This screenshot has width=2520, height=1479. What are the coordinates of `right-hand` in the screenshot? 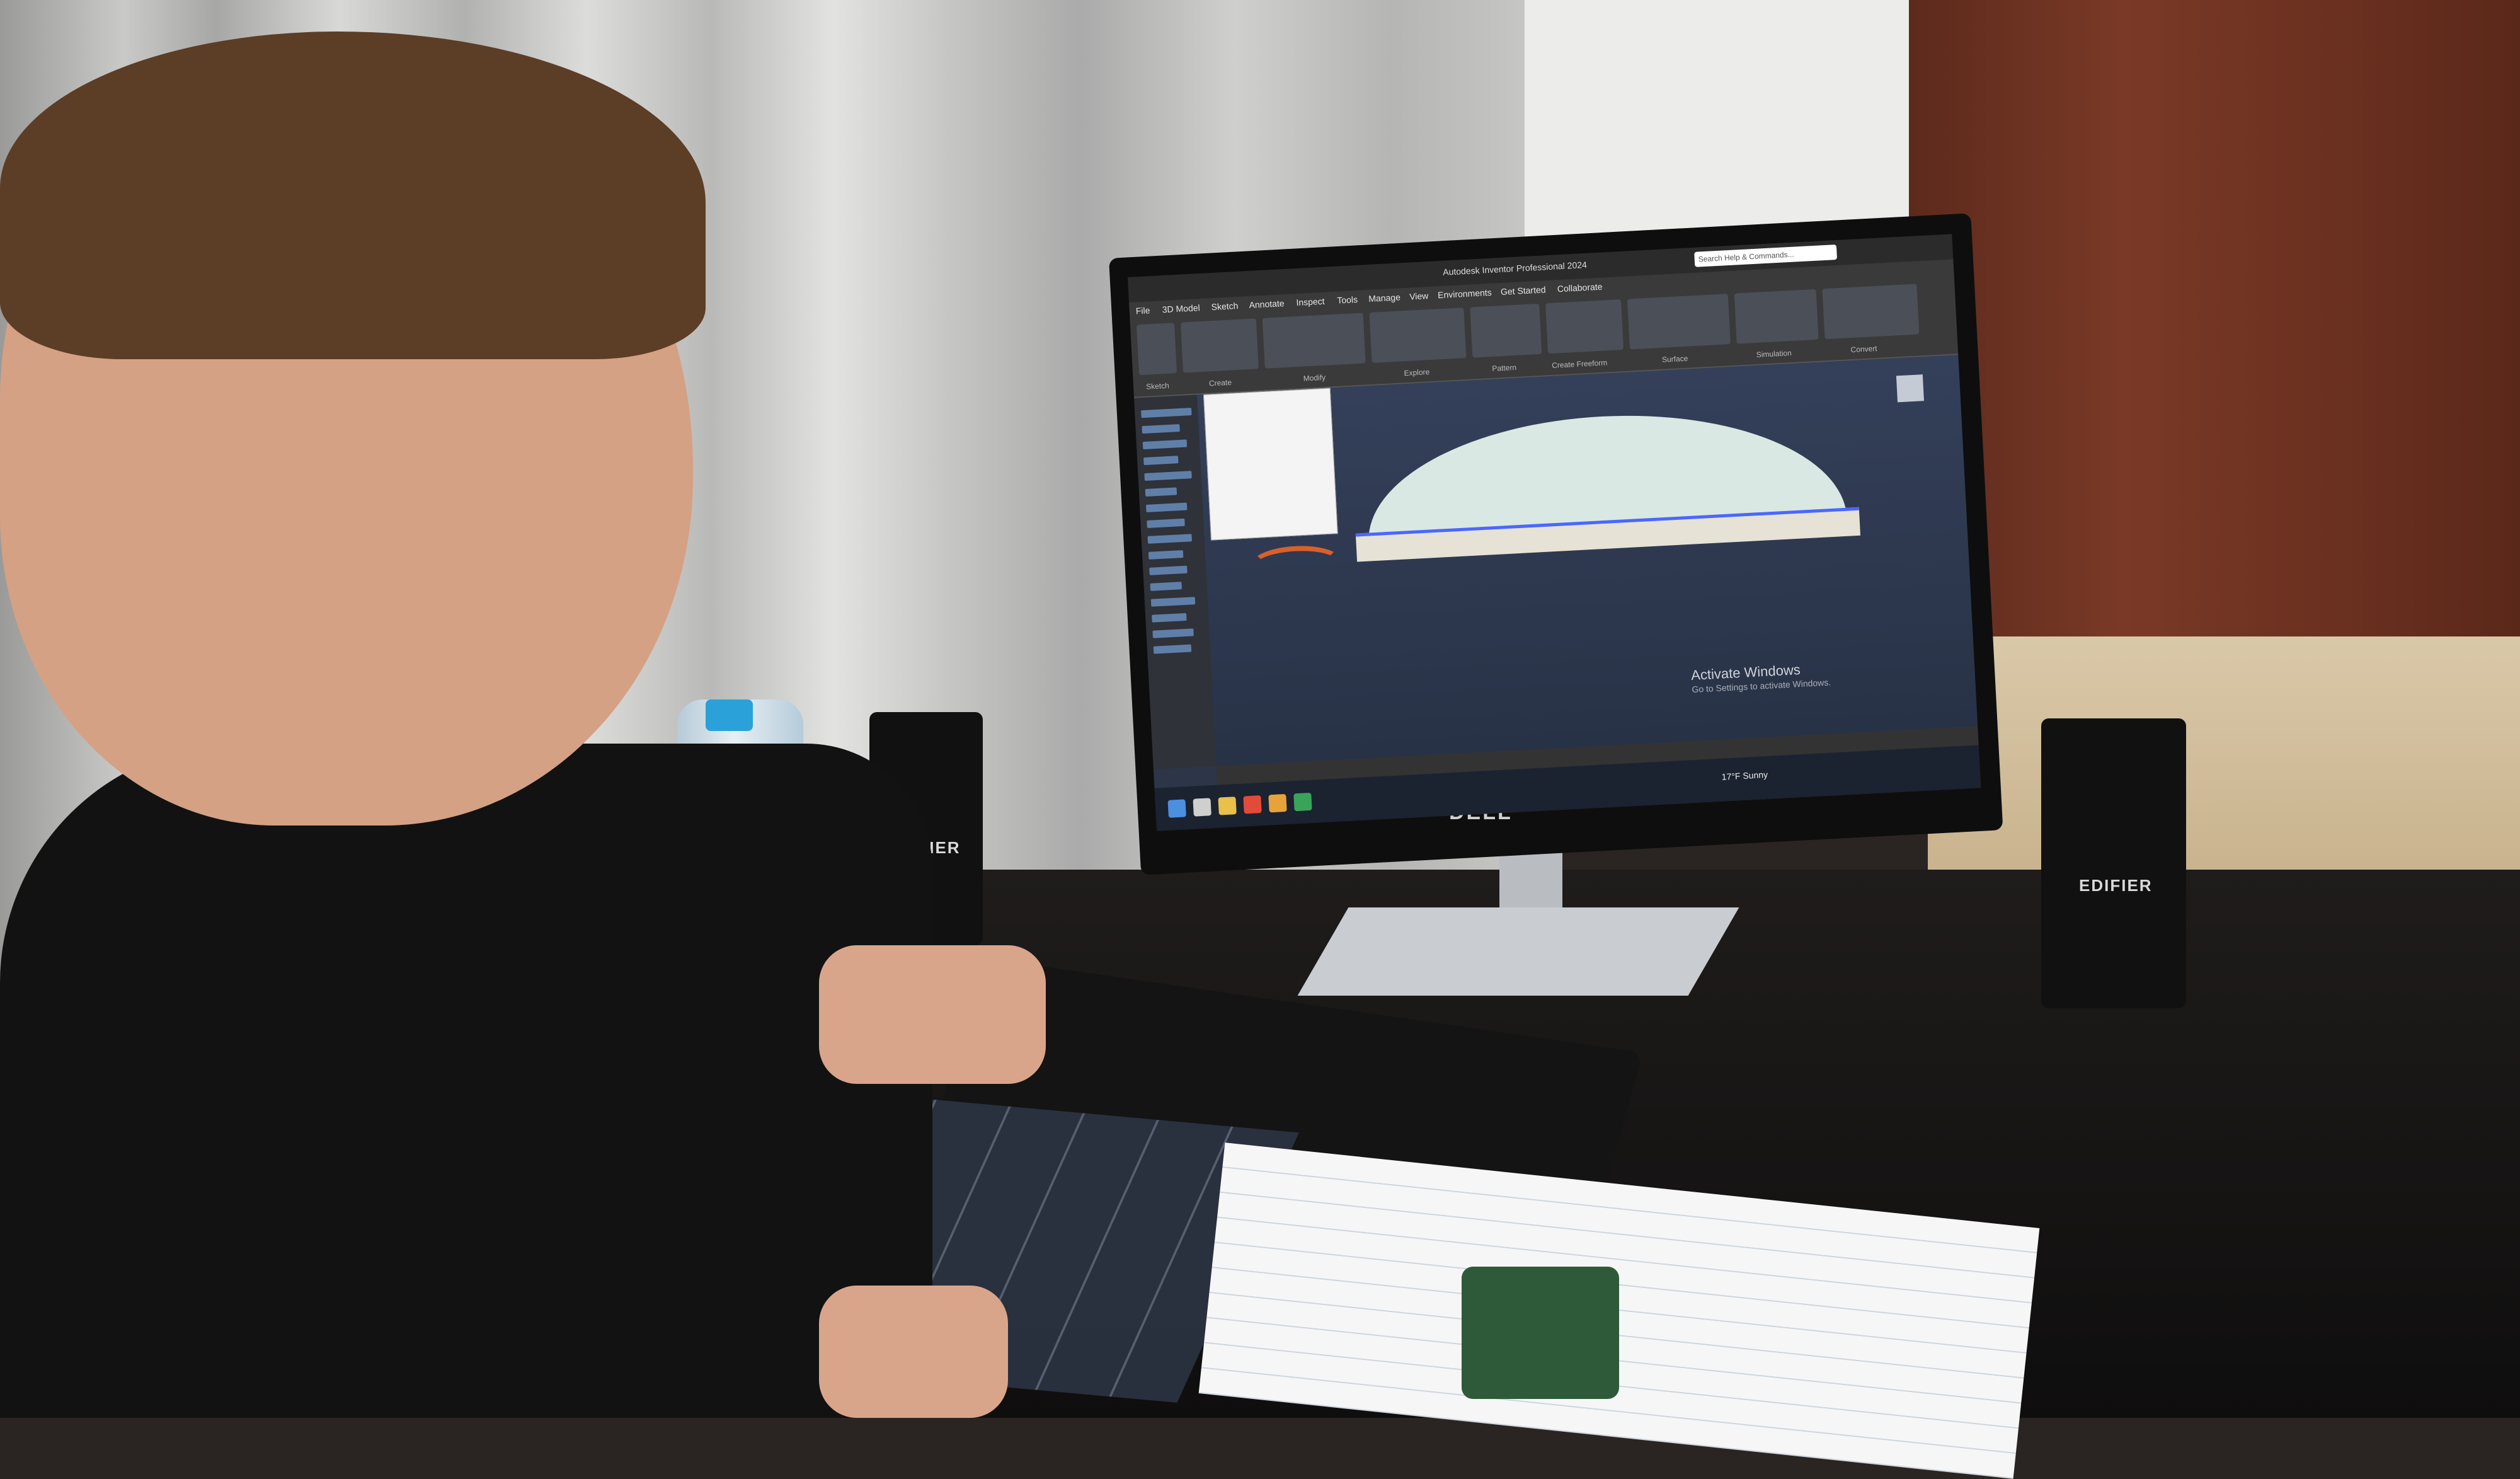 It's located at (932, 1015).